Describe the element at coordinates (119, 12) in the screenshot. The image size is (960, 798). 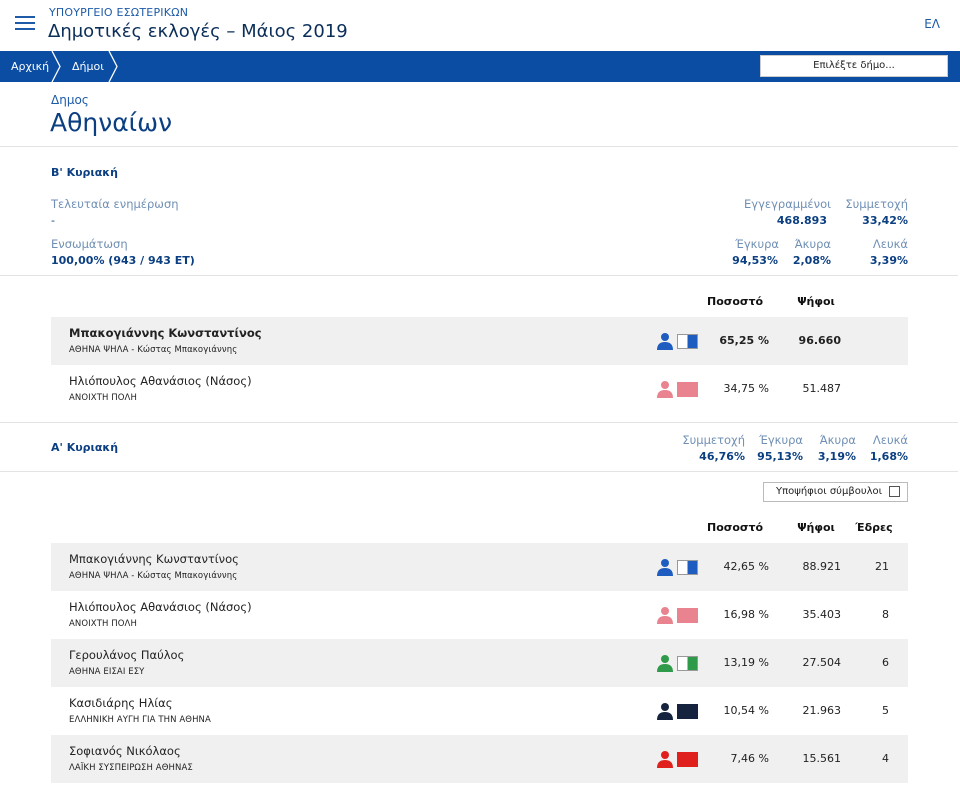
I see `ministry-label: ΥΠΟΥΡΓΕΙΟ ΕΣΩΤΕΡΙΚΩΝ` at that location.